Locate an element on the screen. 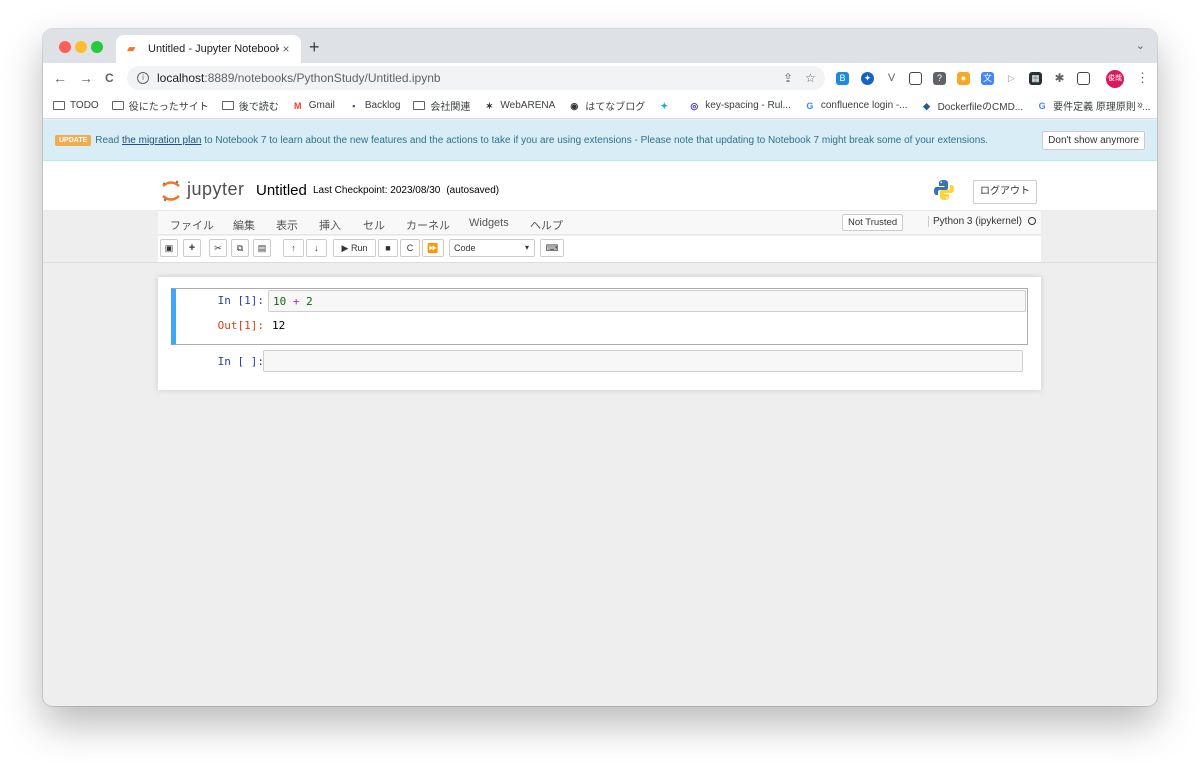 The height and width of the screenshot is (763, 1200). site-info-icon: i is located at coordinates (143, 78).